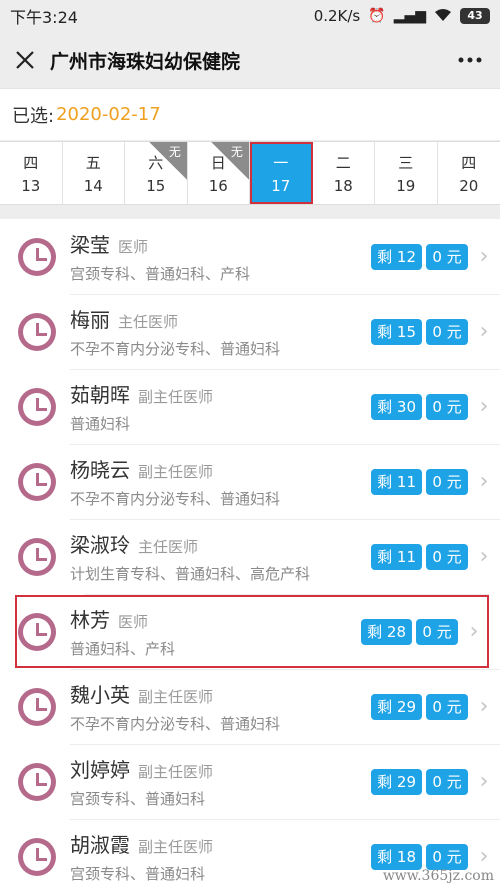 The width and height of the screenshot is (500, 888). Describe the element at coordinates (31, 185) in the screenshot. I see `date-day: 13` at that location.